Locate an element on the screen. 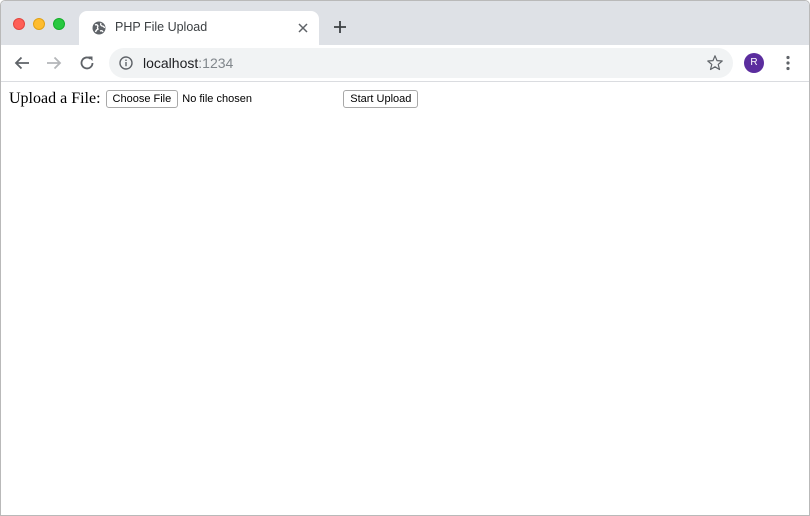 This screenshot has height=516, width=810. tab-strip: PHP File Upload is located at coordinates (405, 23).